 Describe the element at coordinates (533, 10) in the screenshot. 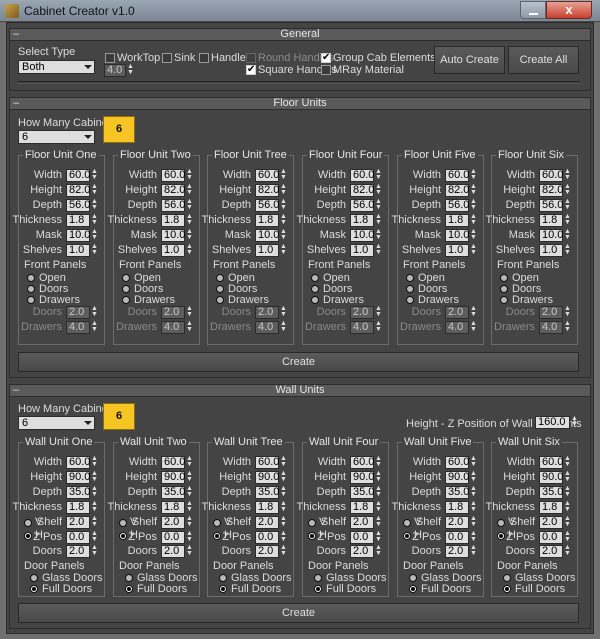

I see `minimize-button` at that location.